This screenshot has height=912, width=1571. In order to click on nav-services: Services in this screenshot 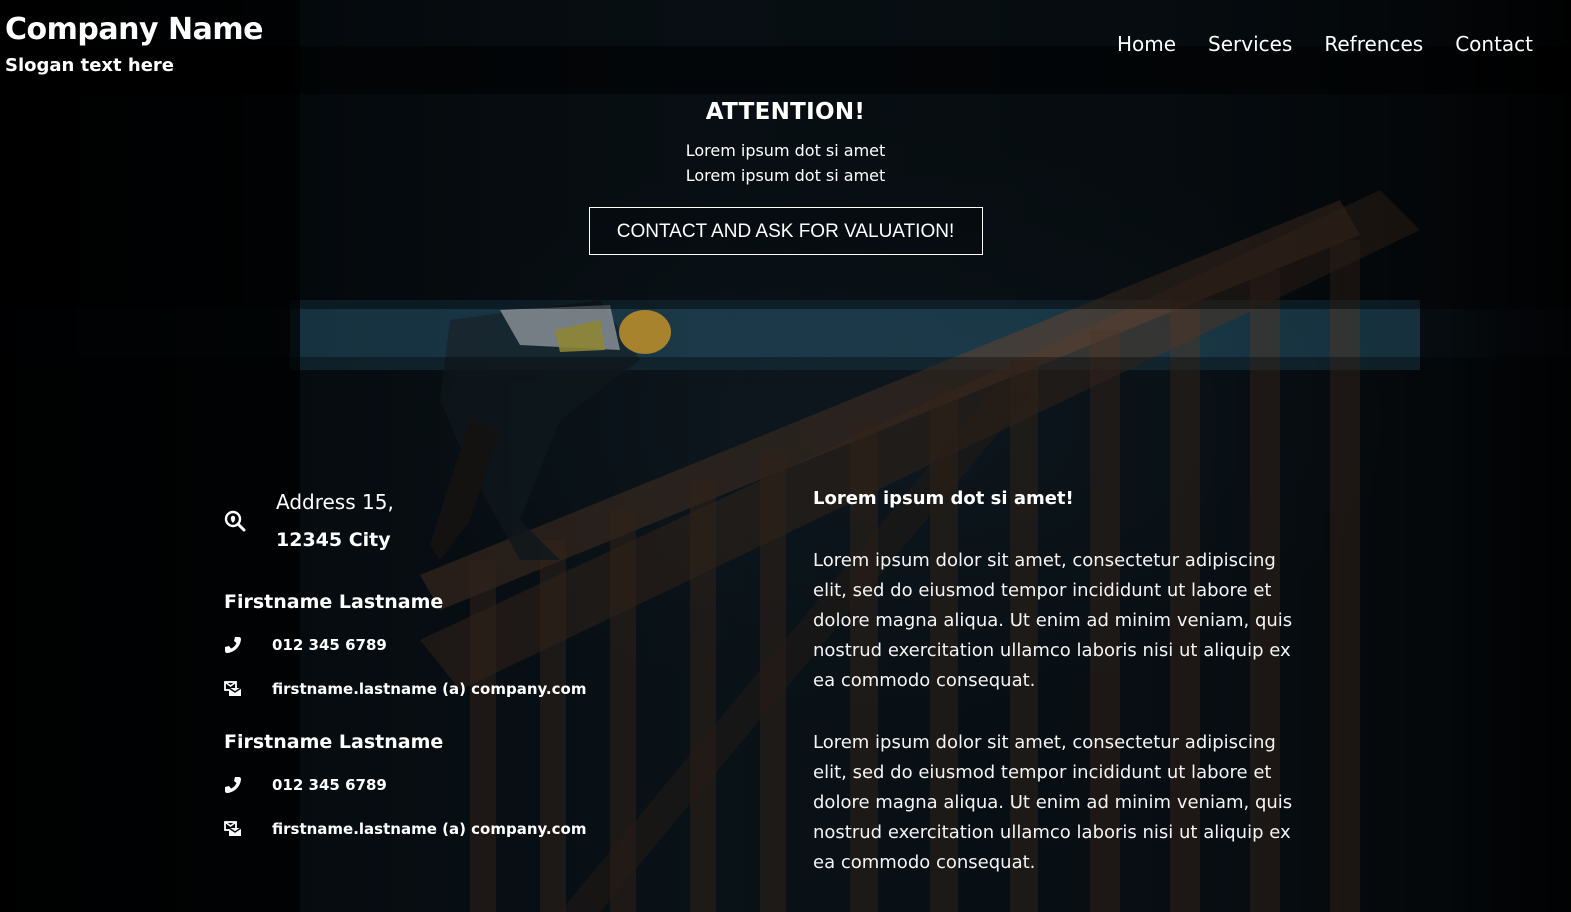, I will do `click(1250, 44)`.